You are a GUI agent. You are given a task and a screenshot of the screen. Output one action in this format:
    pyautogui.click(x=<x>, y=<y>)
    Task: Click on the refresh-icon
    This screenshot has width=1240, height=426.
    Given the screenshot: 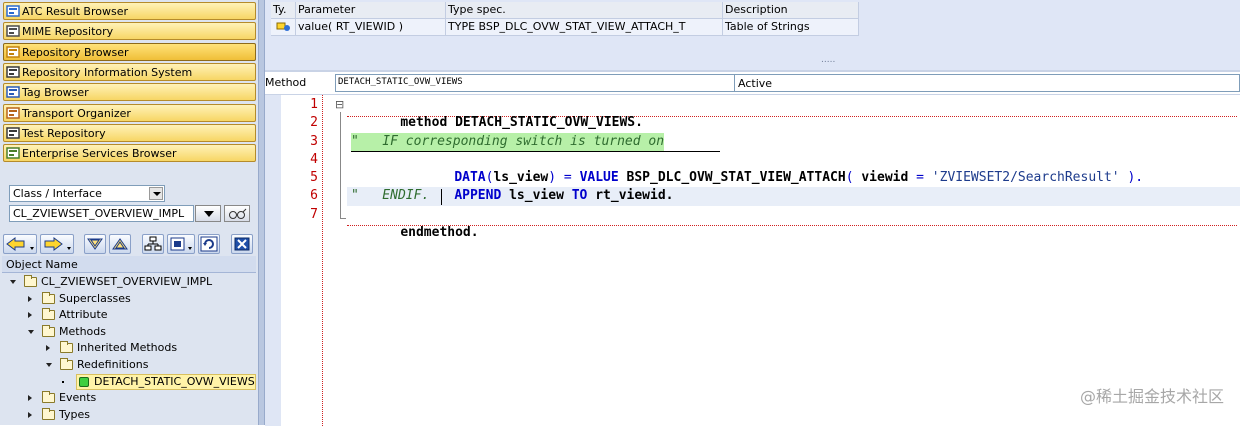 What is the action you would take?
    pyautogui.click(x=209, y=244)
    